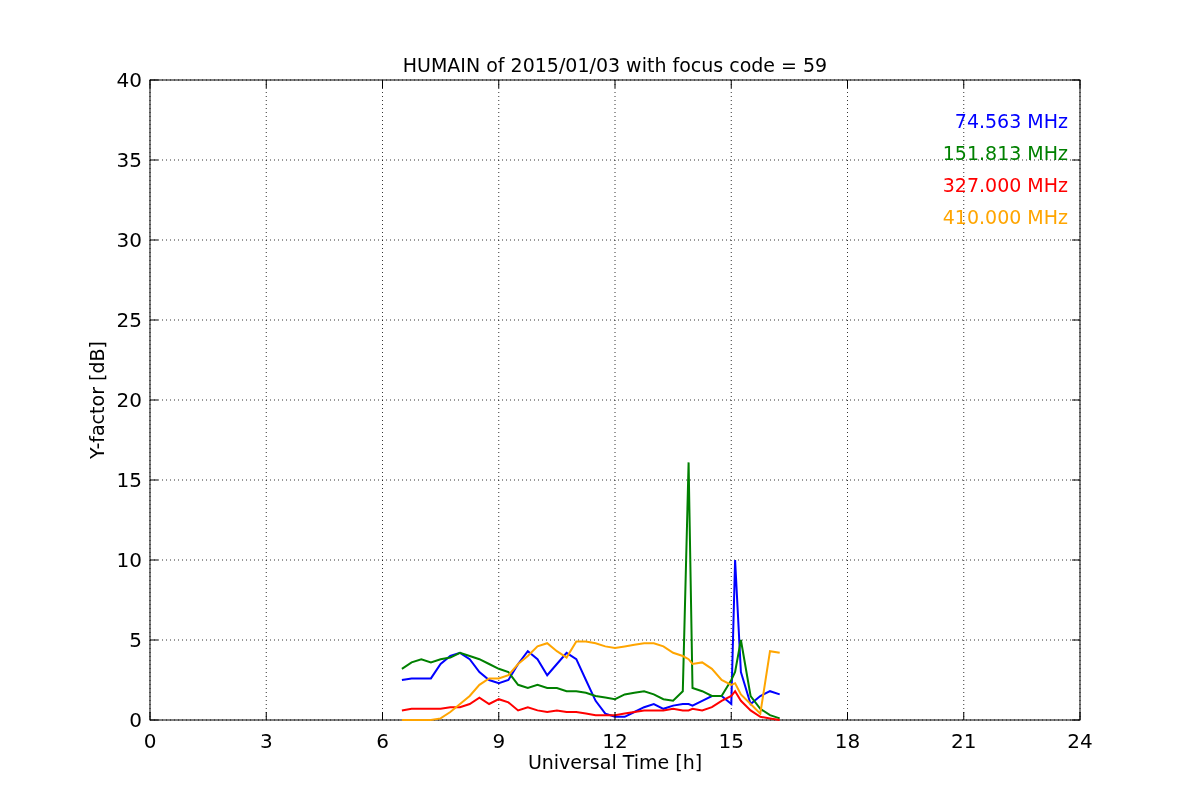 The height and width of the screenshot is (800, 1200). I want to click on tick-label: 25, so click(129, 320).